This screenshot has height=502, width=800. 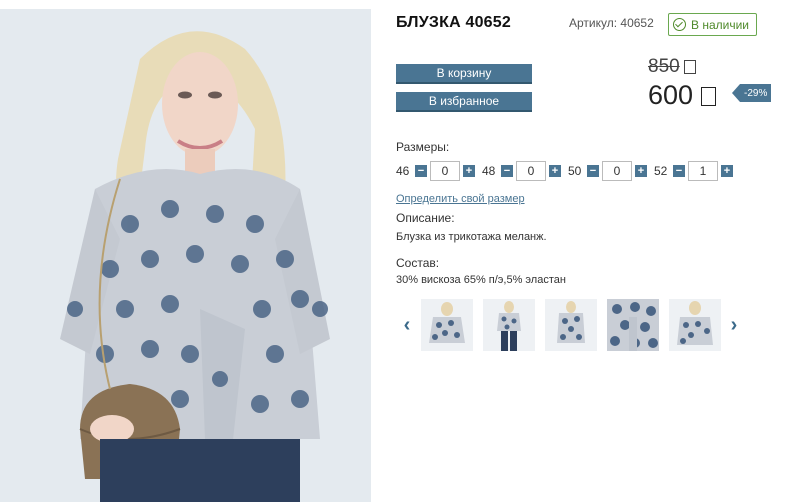 I want to click on size-selector: 46 − 0 + 48 − 0 + 50 − 0 + 52 − 1 +, so click(x=568, y=171).